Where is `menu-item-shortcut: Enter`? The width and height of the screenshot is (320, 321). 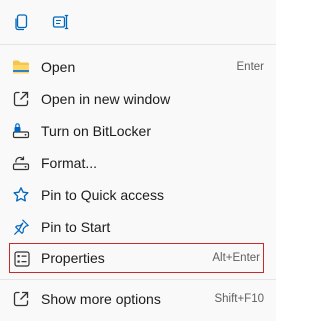
menu-item-shortcut: Enter is located at coordinates (250, 67).